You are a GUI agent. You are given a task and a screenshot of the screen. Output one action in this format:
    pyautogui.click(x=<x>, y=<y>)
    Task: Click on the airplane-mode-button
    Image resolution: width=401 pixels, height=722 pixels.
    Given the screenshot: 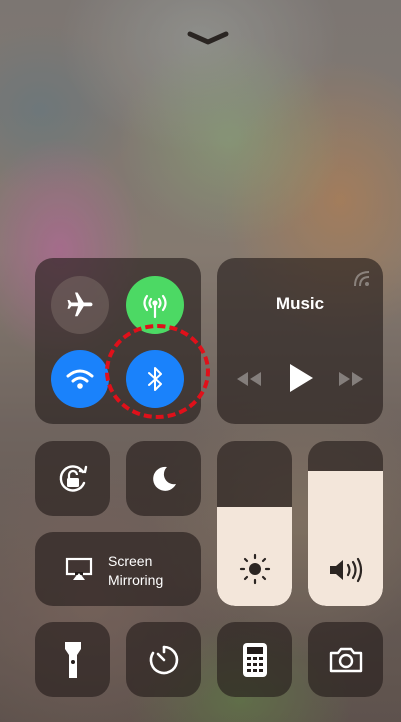 What is the action you would take?
    pyautogui.click(x=80, y=305)
    